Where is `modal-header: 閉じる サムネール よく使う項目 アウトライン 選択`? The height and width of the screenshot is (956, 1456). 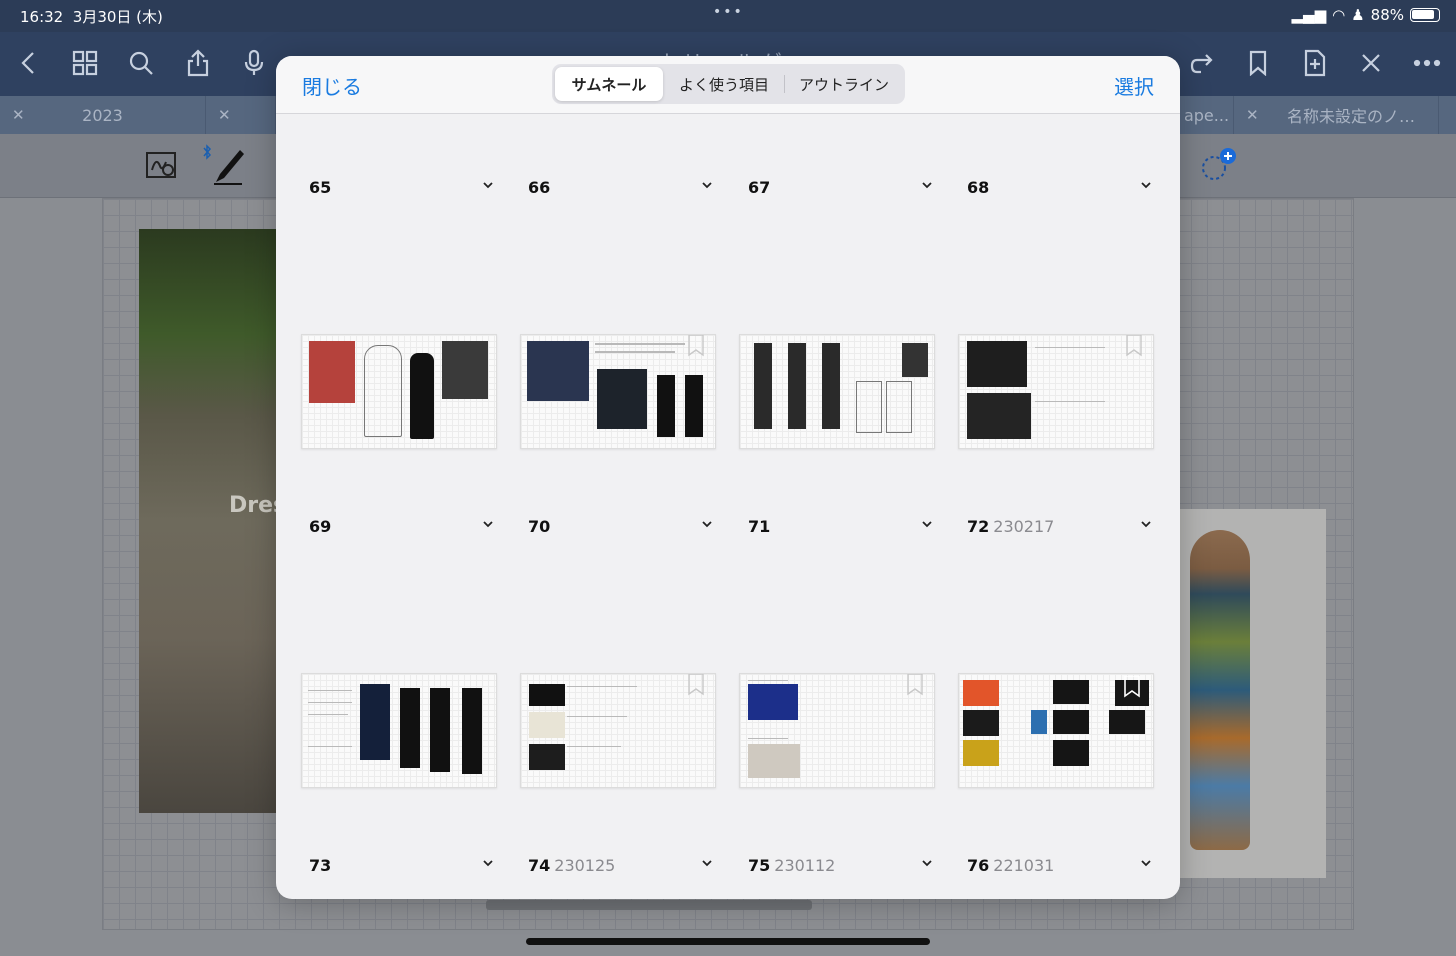
modal-header: 閉じる サムネール よく使う項目 アウトライン 選択 is located at coordinates (728, 85).